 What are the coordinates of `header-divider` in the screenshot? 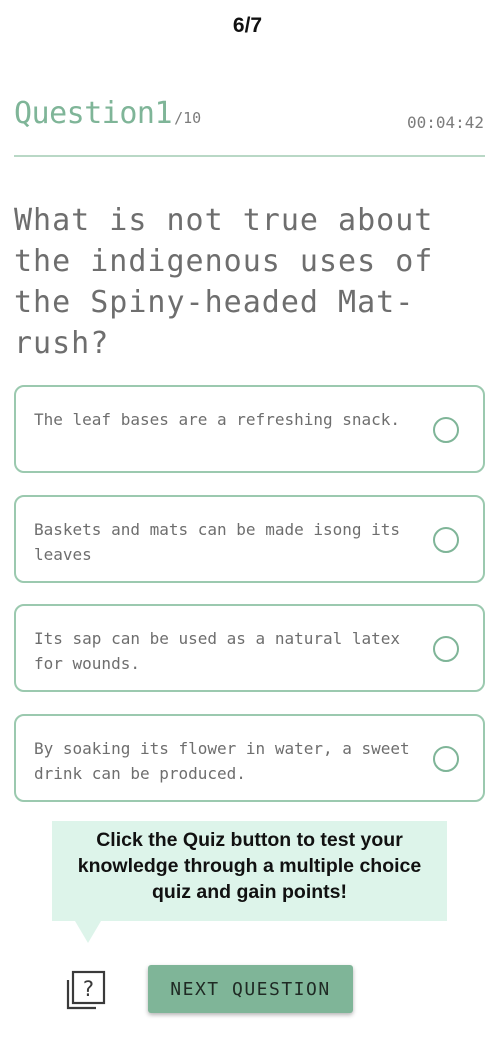 It's located at (249, 156).